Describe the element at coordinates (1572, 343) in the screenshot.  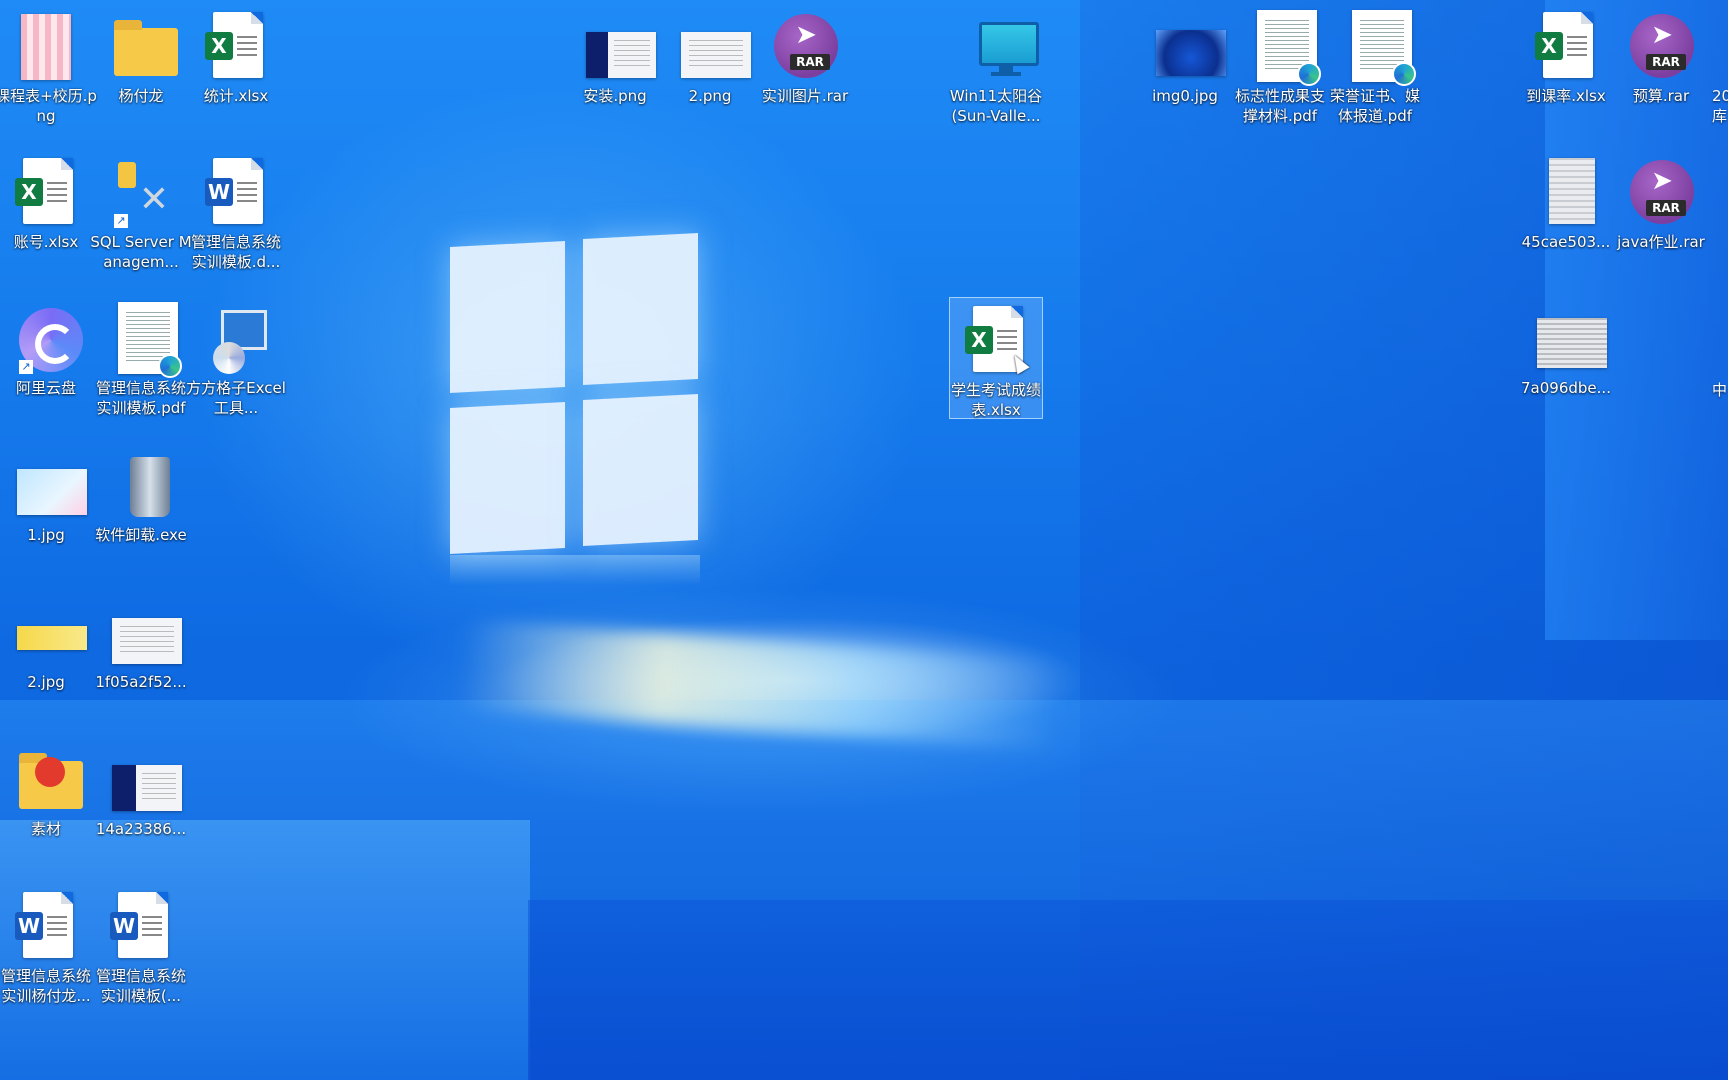
I see `paper-photo-thumbnail` at that location.